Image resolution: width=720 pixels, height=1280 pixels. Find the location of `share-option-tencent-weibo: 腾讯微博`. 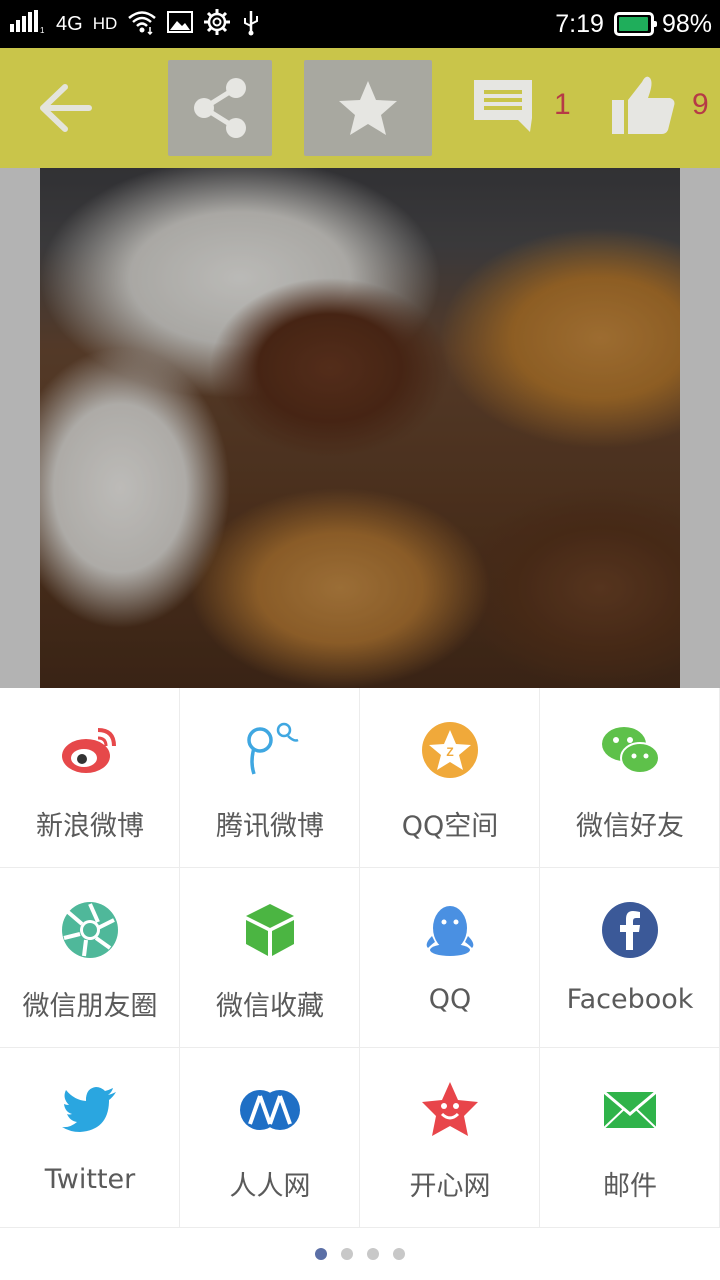

share-option-tencent-weibo: 腾讯微博 is located at coordinates (270, 778).